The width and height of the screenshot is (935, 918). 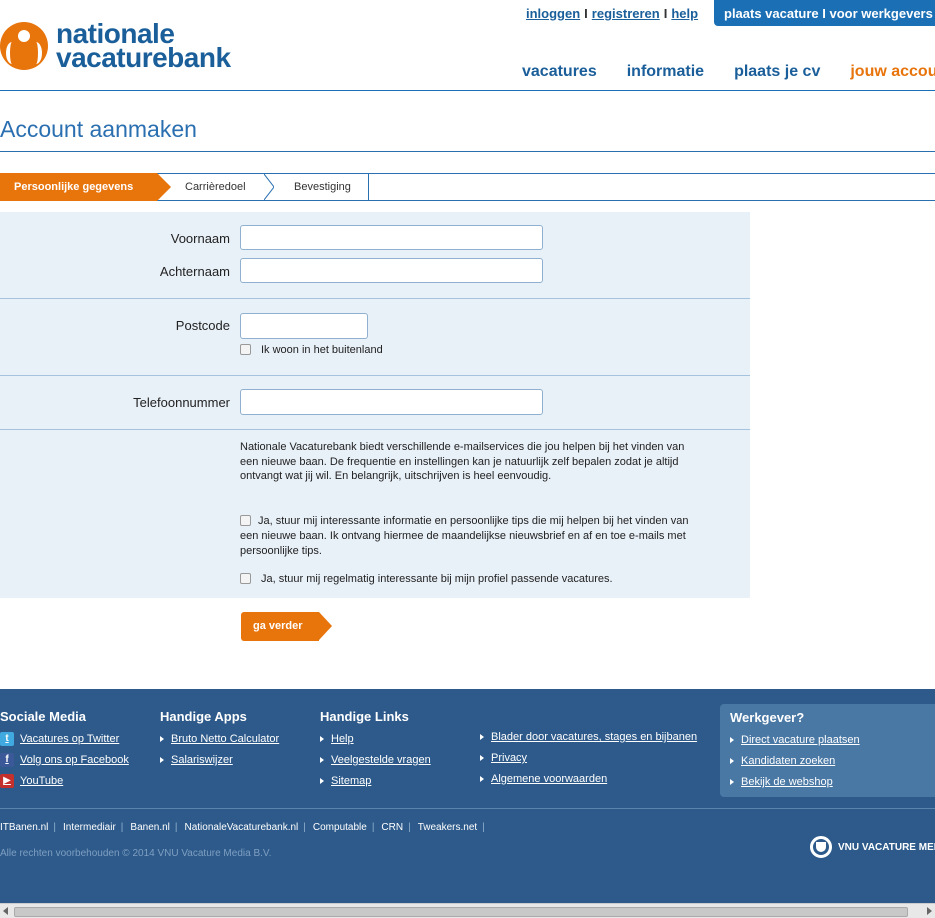 What do you see at coordinates (225, 739) in the screenshot?
I see `footer-link-label: Bruto Netto Calculator` at bounding box center [225, 739].